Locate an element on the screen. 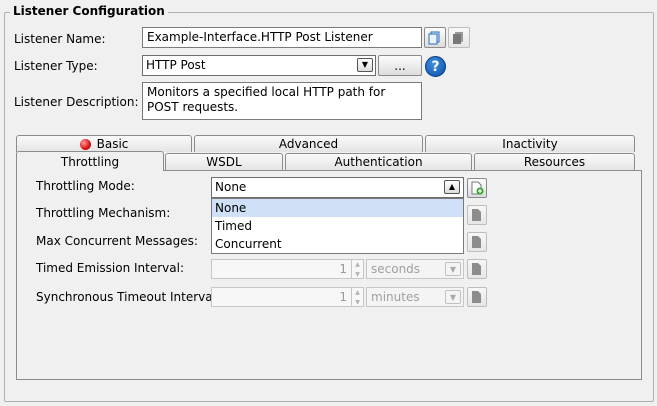  max-concurrent-add-button is located at coordinates (477, 242).